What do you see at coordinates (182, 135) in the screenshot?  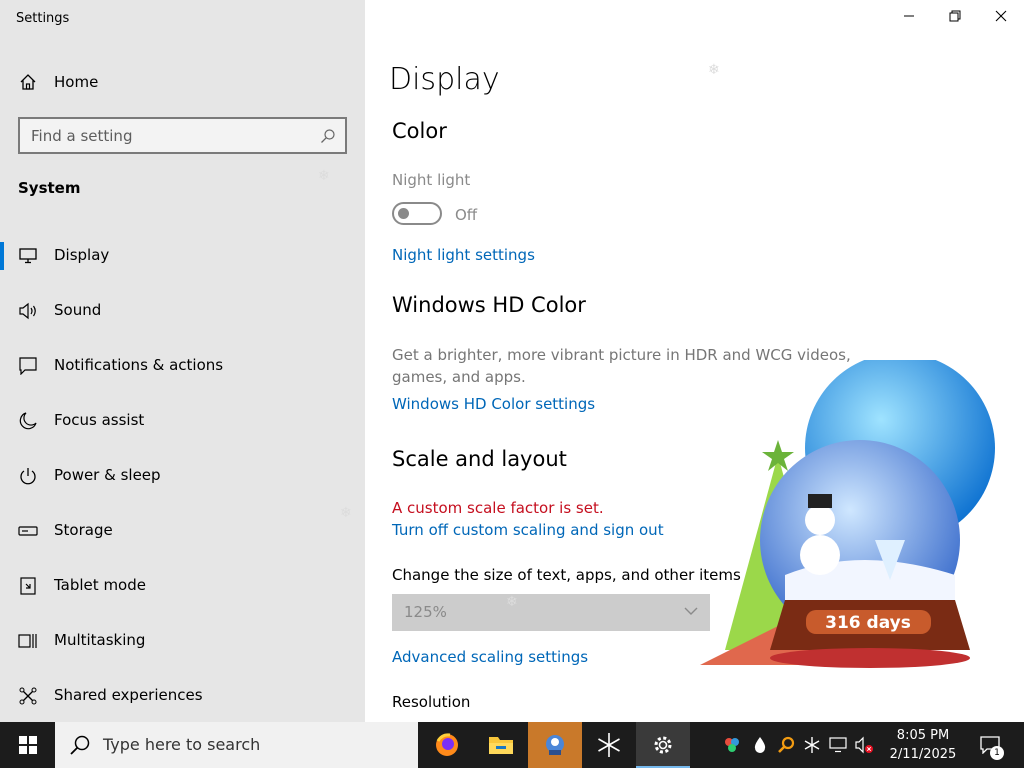 I see `find-setting-input: Find a setting` at bounding box center [182, 135].